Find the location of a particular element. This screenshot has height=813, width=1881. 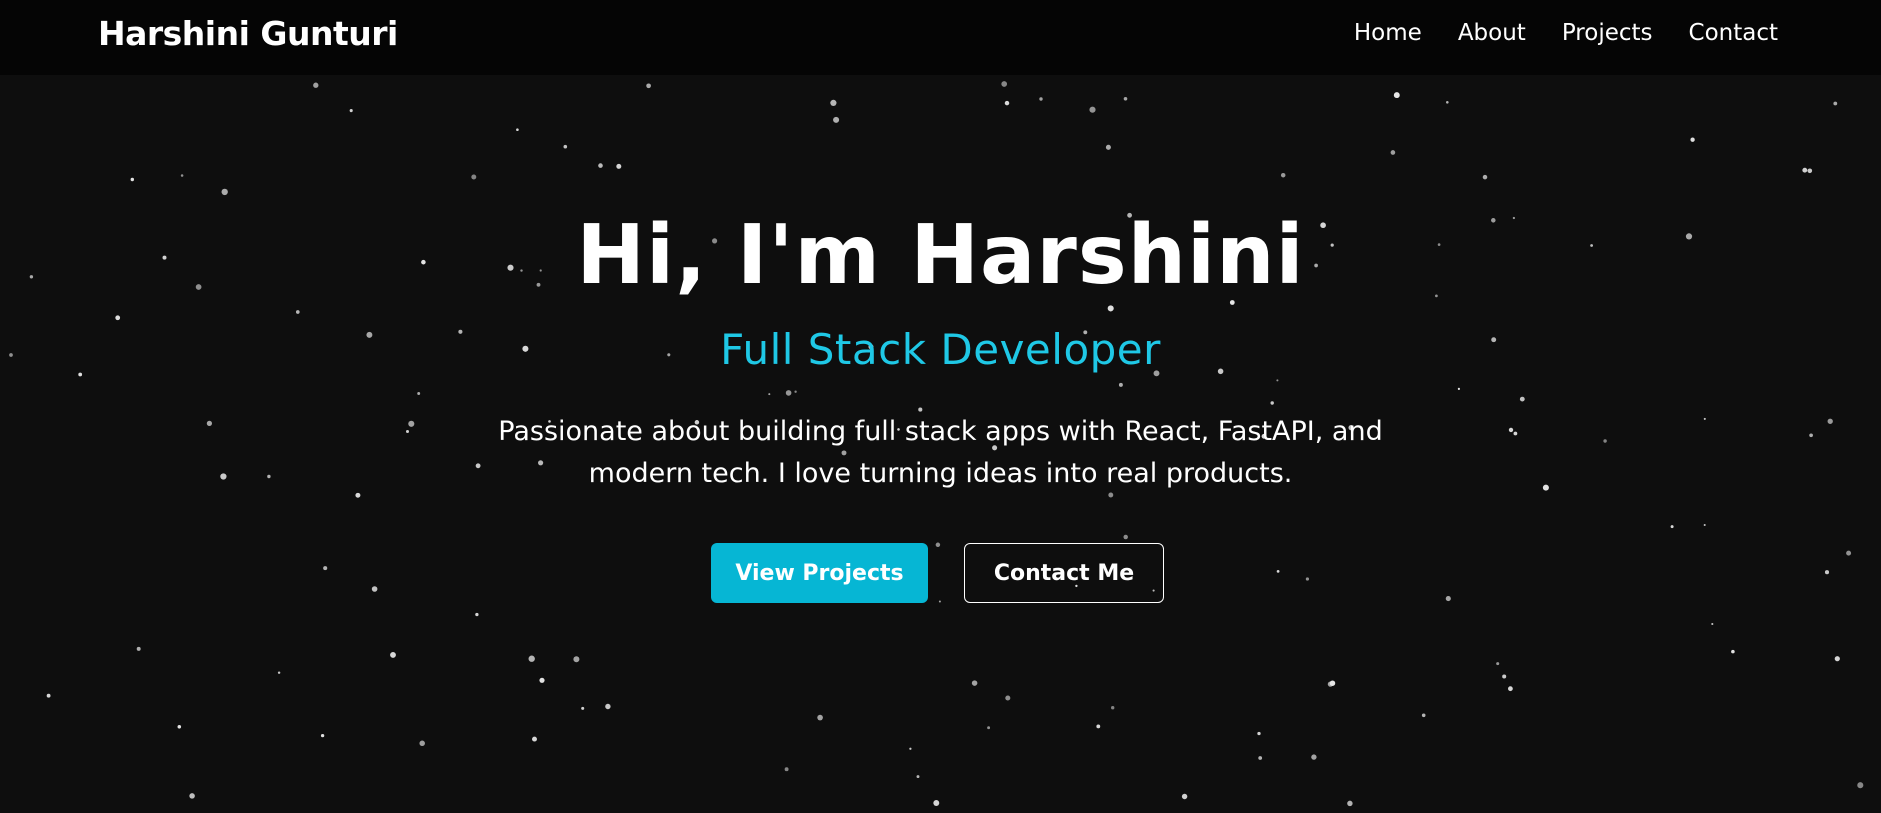

nav-link-home: Home is located at coordinates (1388, 33).